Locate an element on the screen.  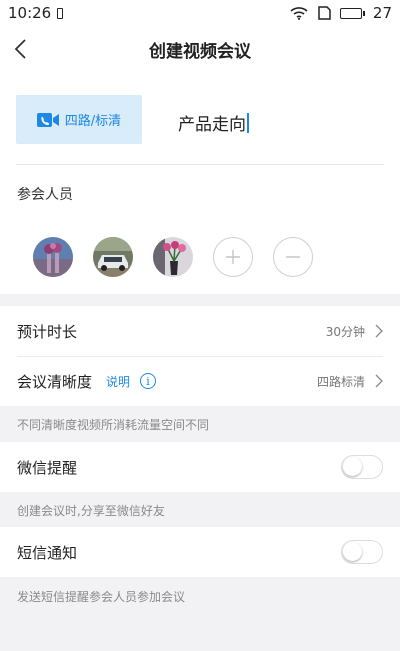
status-time: 10:26 is located at coordinates (30, 13).